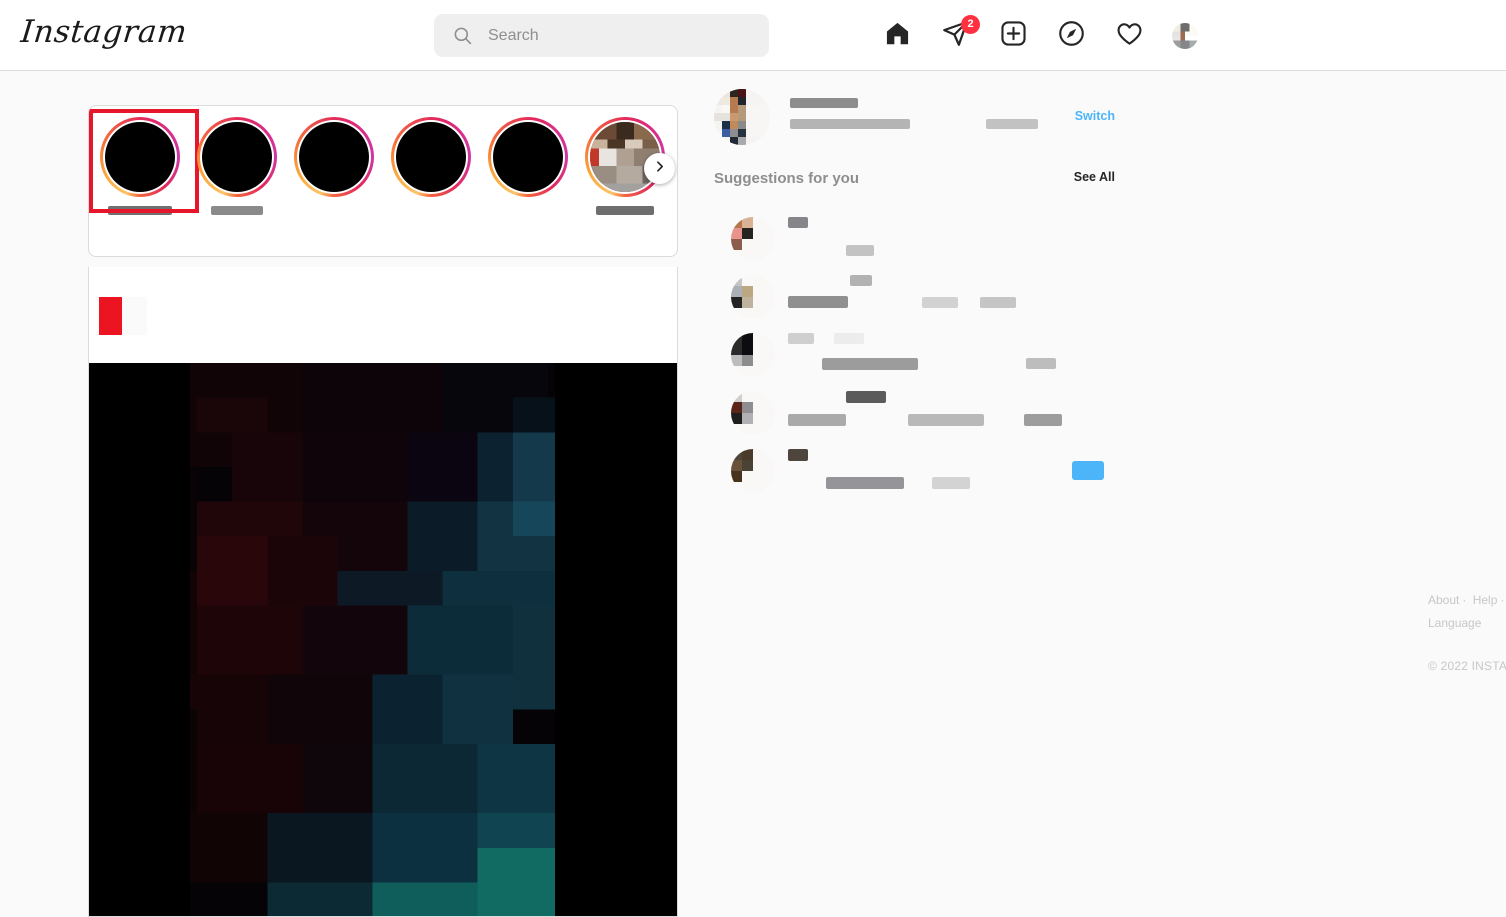 Image resolution: width=1506 pixels, height=917 pixels. I want to click on new-post-button, so click(1013, 35).